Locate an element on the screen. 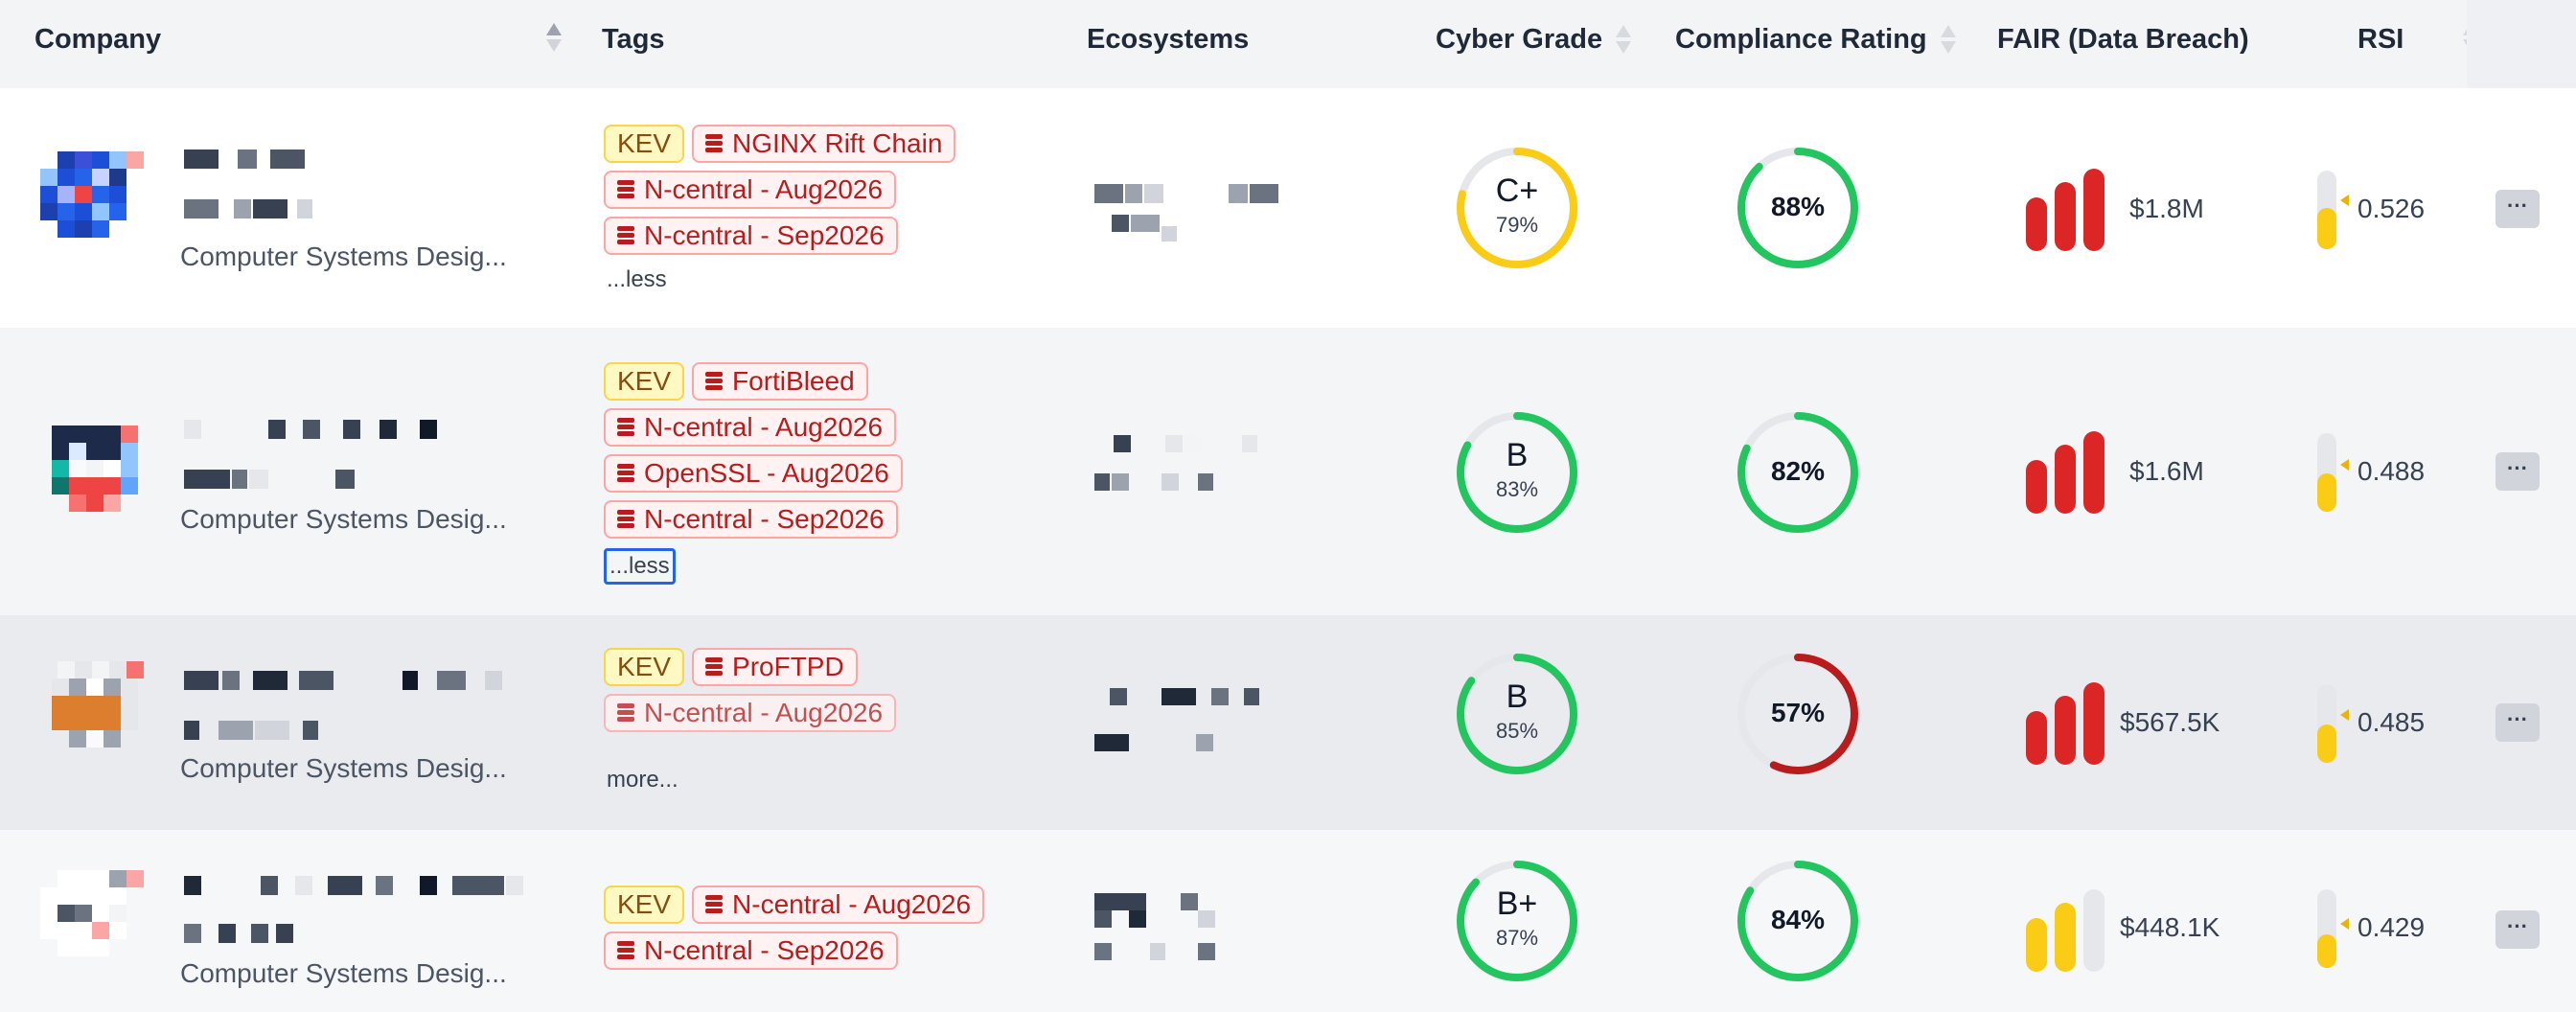  tag-badge: OpenSSL - Aug2026 is located at coordinates (753, 473).